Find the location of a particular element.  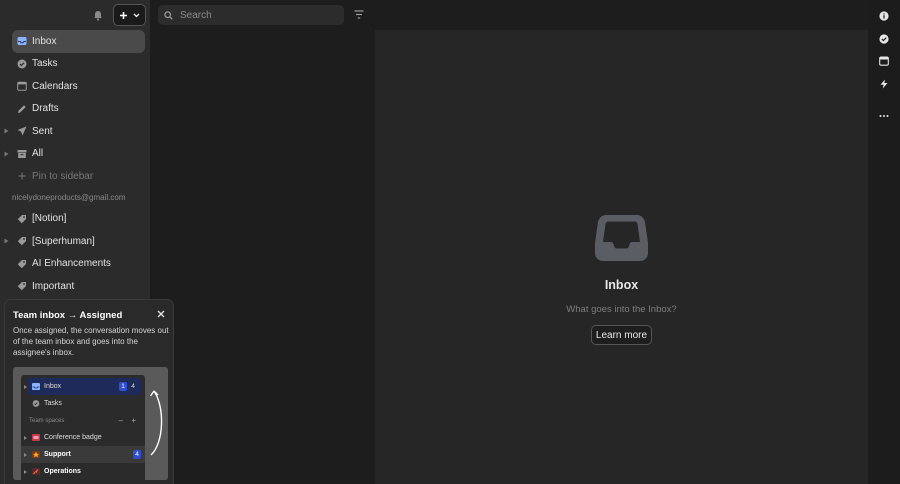

sidebar-item-label: Drafts is located at coordinates (45, 109).